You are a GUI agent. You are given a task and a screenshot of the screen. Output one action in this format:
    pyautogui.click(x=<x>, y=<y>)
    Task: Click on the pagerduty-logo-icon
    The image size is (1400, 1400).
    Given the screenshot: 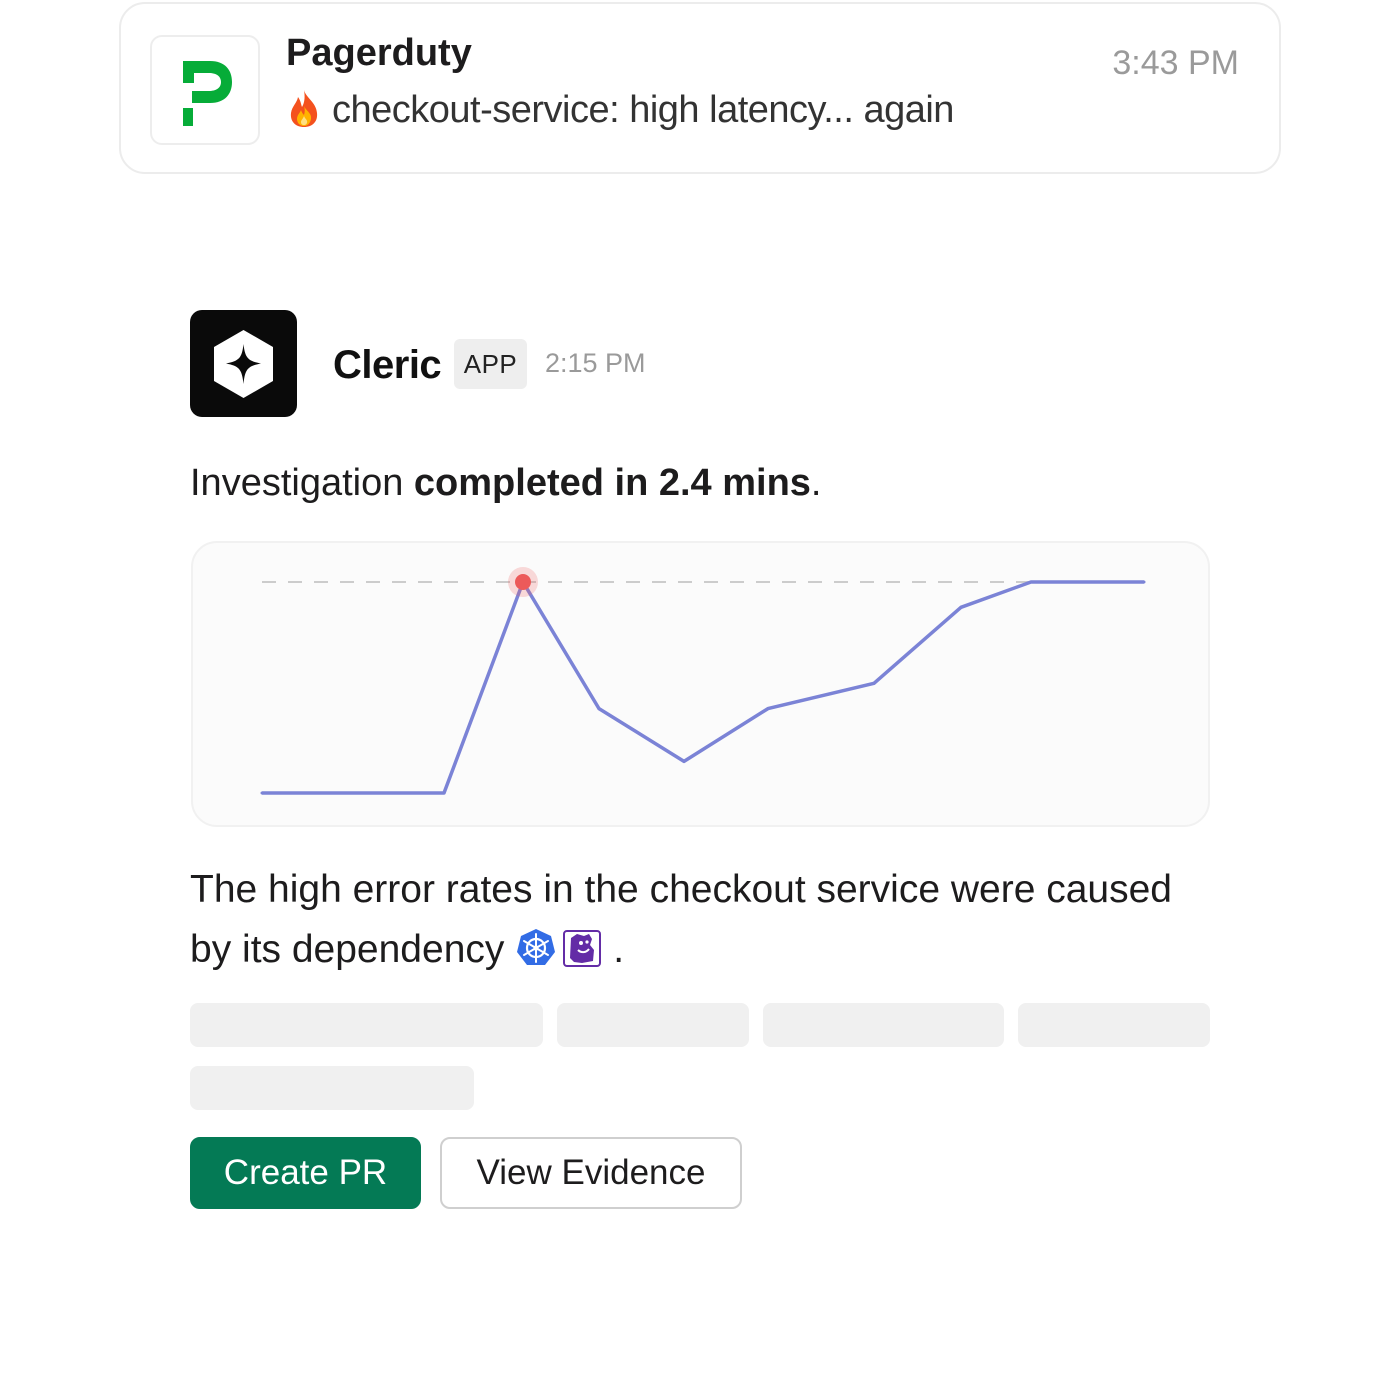 What is the action you would take?
    pyautogui.click(x=205, y=90)
    